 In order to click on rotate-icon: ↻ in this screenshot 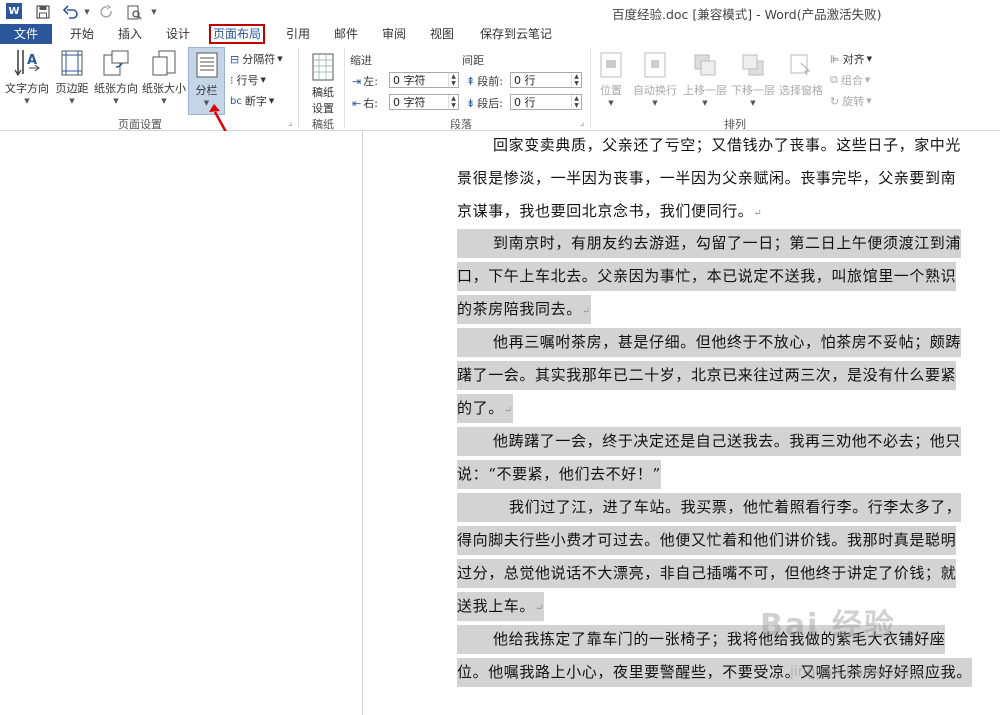, I will do `click(835, 101)`.